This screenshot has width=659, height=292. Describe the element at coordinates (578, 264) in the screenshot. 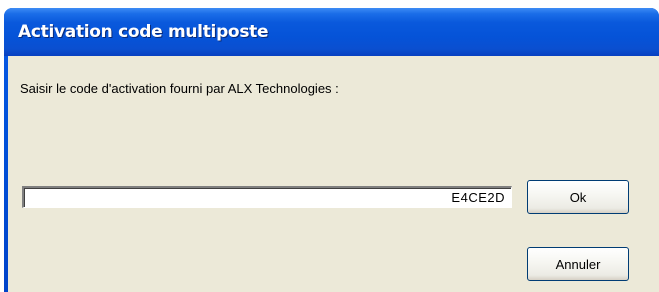

I see `cancel-button: Annuler` at that location.